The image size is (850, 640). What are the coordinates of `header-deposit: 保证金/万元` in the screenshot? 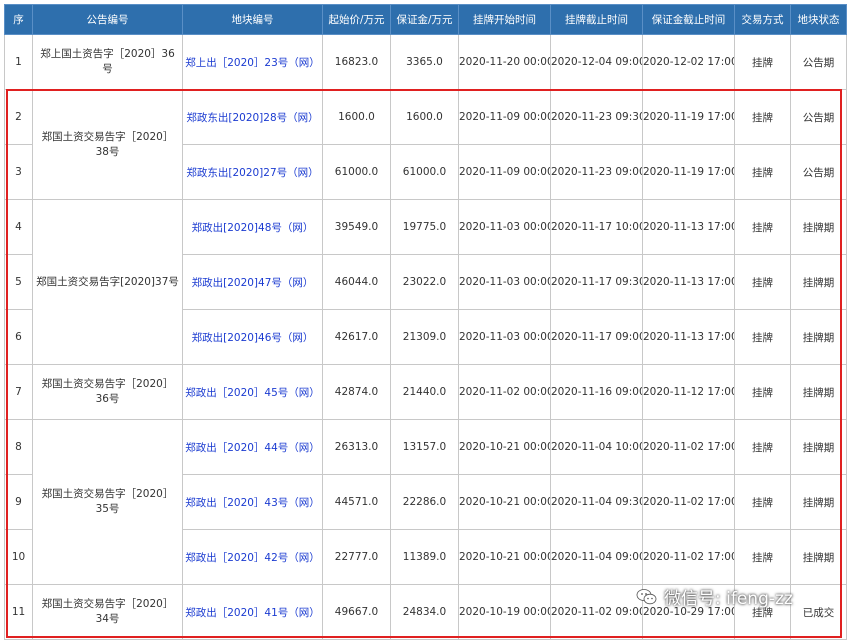 It's located at (424, 19).